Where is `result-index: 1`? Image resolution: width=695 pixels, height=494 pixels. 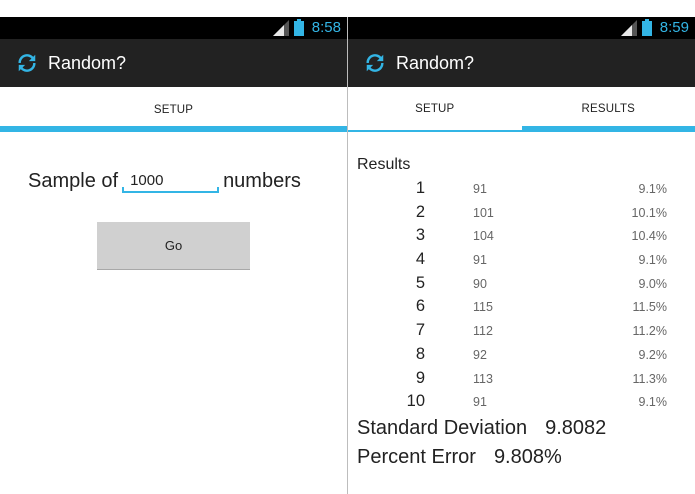 result-index: 1 is located at coordinates (420, 188).